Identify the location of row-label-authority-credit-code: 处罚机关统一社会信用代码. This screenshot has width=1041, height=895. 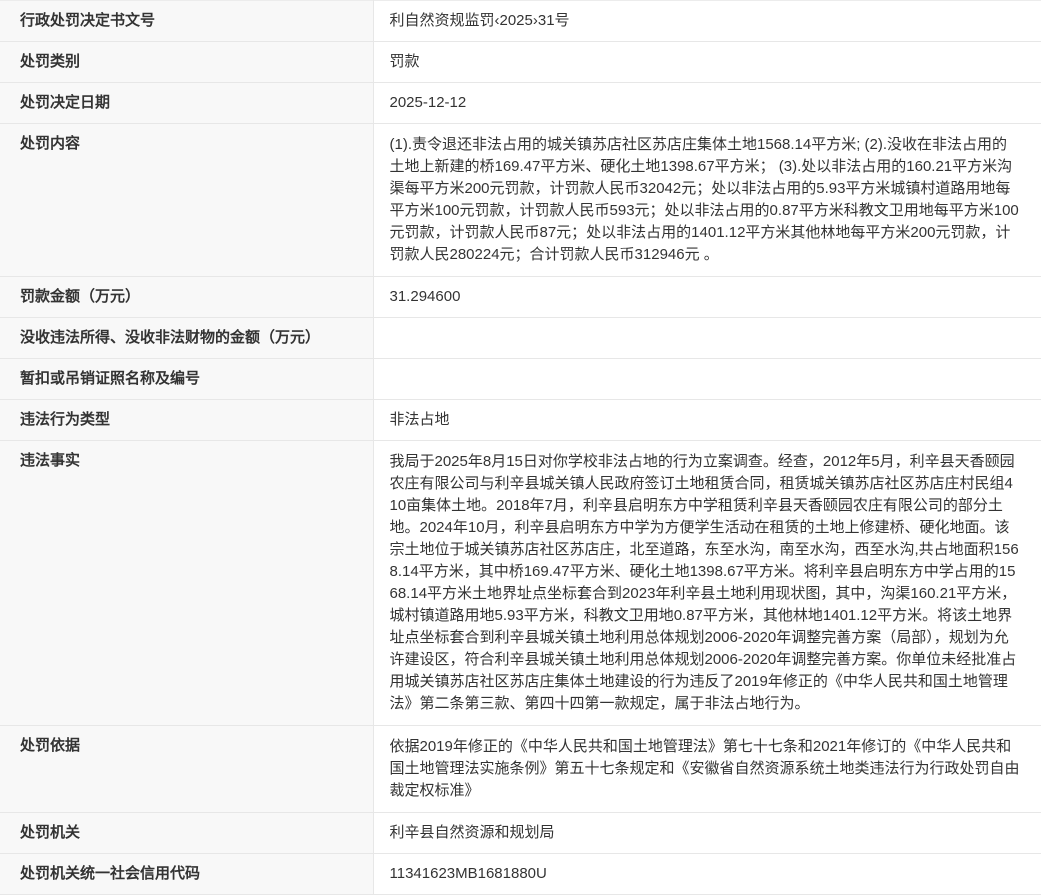
(187, 874).